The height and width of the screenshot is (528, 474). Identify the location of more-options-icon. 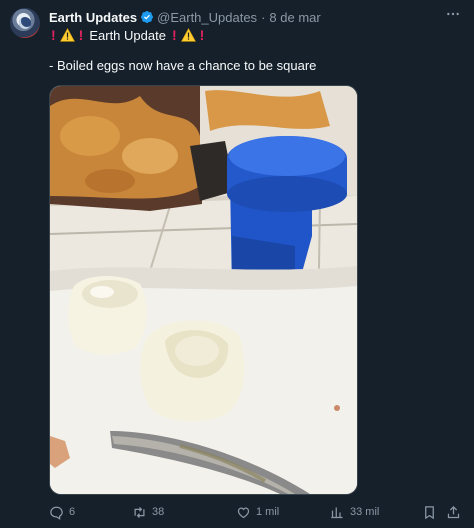
(453, 14).